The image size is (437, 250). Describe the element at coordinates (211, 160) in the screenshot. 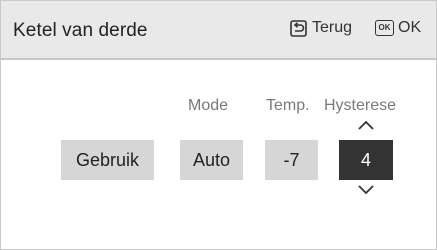

I see `mode-value: Auto` at that location.